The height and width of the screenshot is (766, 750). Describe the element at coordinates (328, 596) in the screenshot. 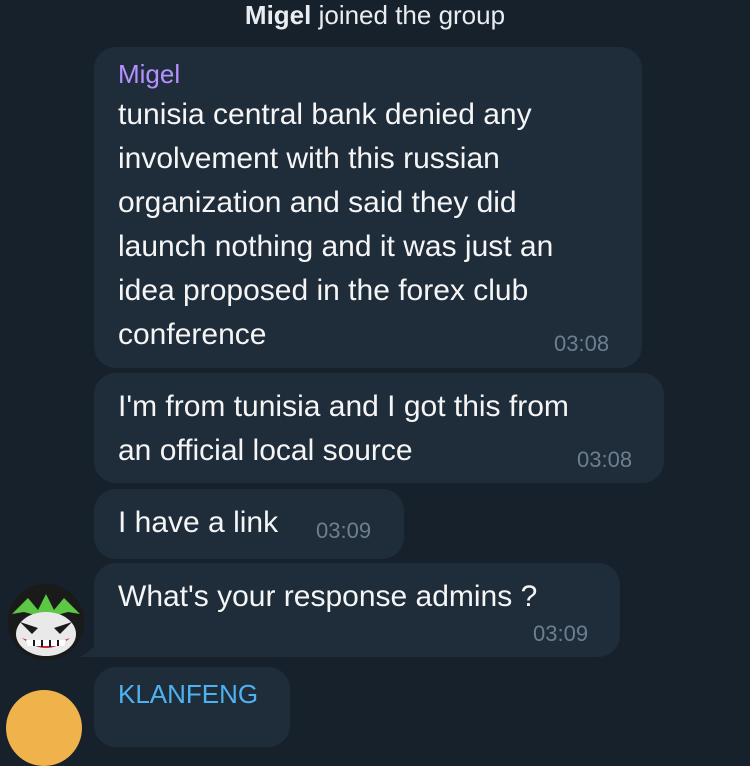

I see `message-line: What's your response admins ?` at that location.